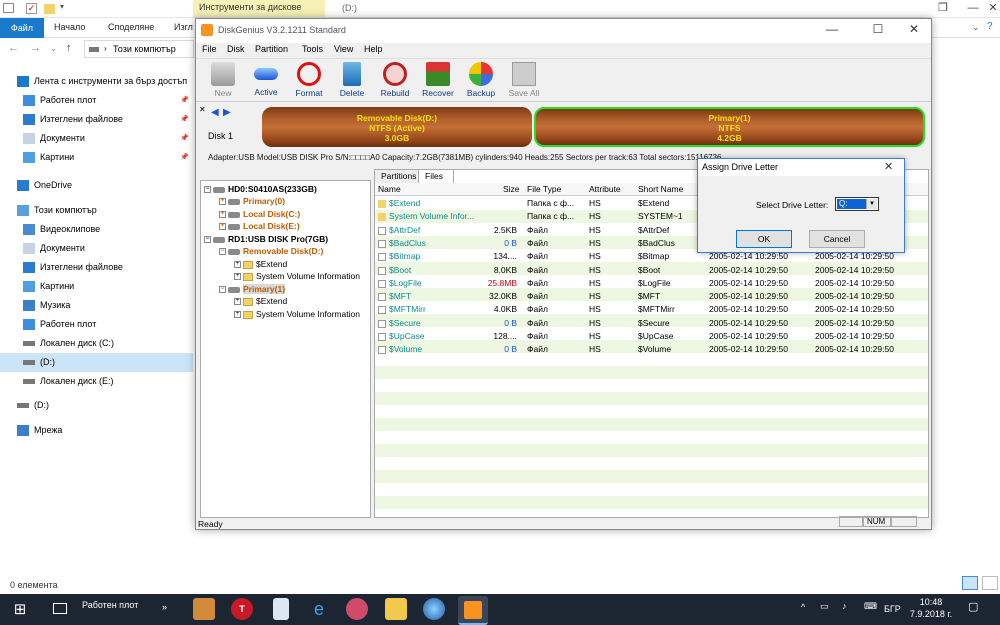 The image size is (1000, 625). Describe the element at coordinates (131, 27) in the screenshot. I see `tab-share: Споделяне` at that location.